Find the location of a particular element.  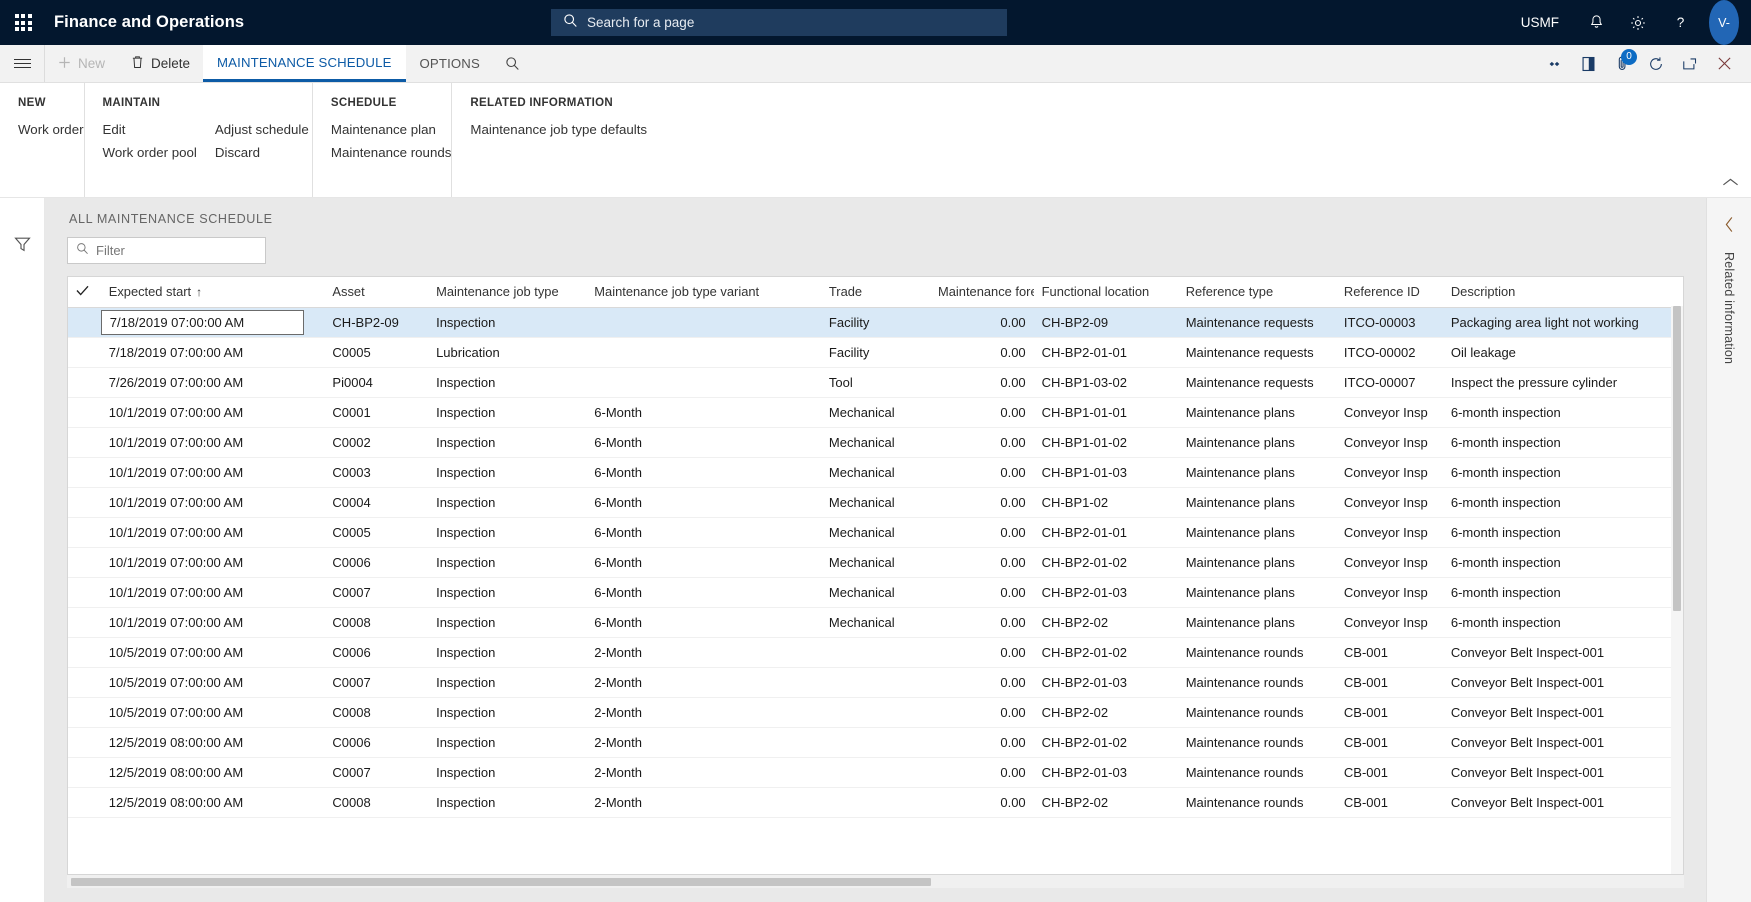

cell-reference-type: Maintenance requests is located at coordinates (1256, 352).